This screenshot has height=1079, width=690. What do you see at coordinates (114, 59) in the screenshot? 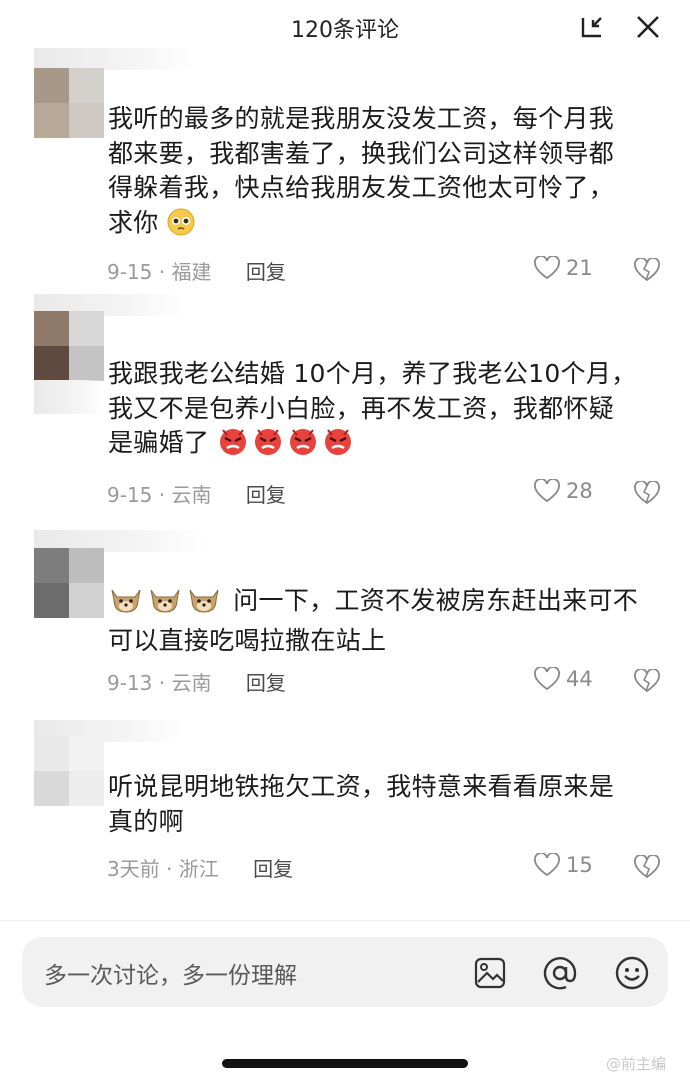
I see `blurred-username` at bounding box center [114, 59].